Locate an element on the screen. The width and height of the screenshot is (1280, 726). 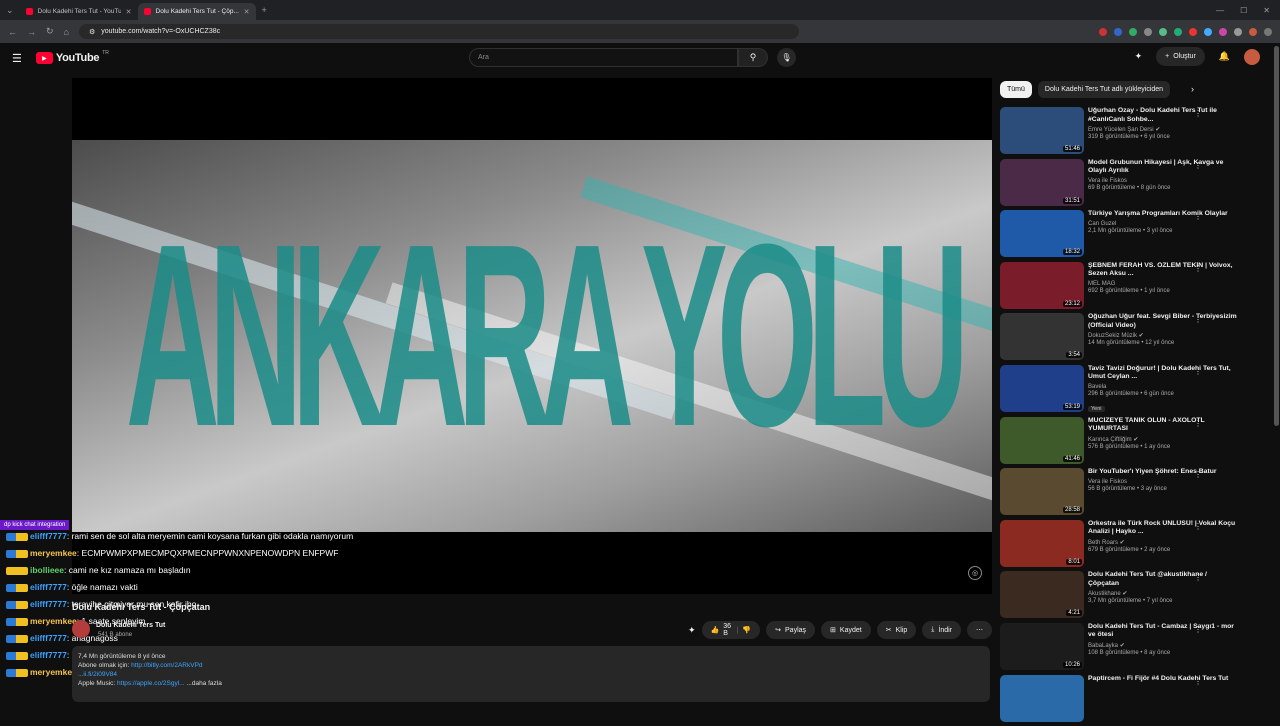
chip-all: Tümü is located at coordinates (1016, 89).